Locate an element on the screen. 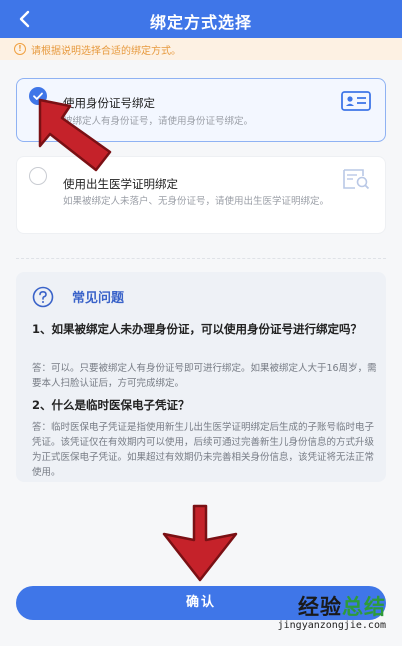 Image resolution: width=402 pixels, height=646 pixels. option-description: 如果被绑定人未落户、无身份证号，请使用出生医学证明绑定。 is located at coordinates (196, 201).